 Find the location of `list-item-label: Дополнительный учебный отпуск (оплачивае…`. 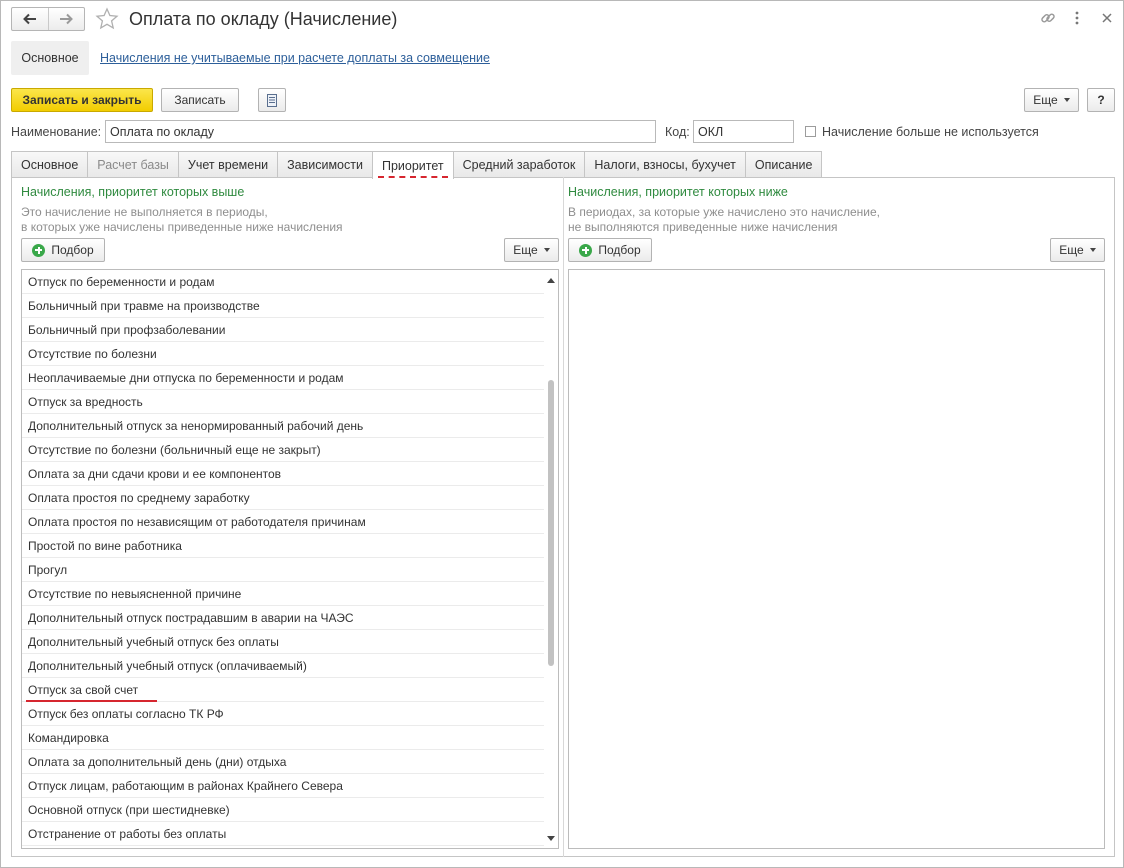

list-item-label: Дополнительный учебный отпуск (оплачивае… is located at coordinates (167, 665).